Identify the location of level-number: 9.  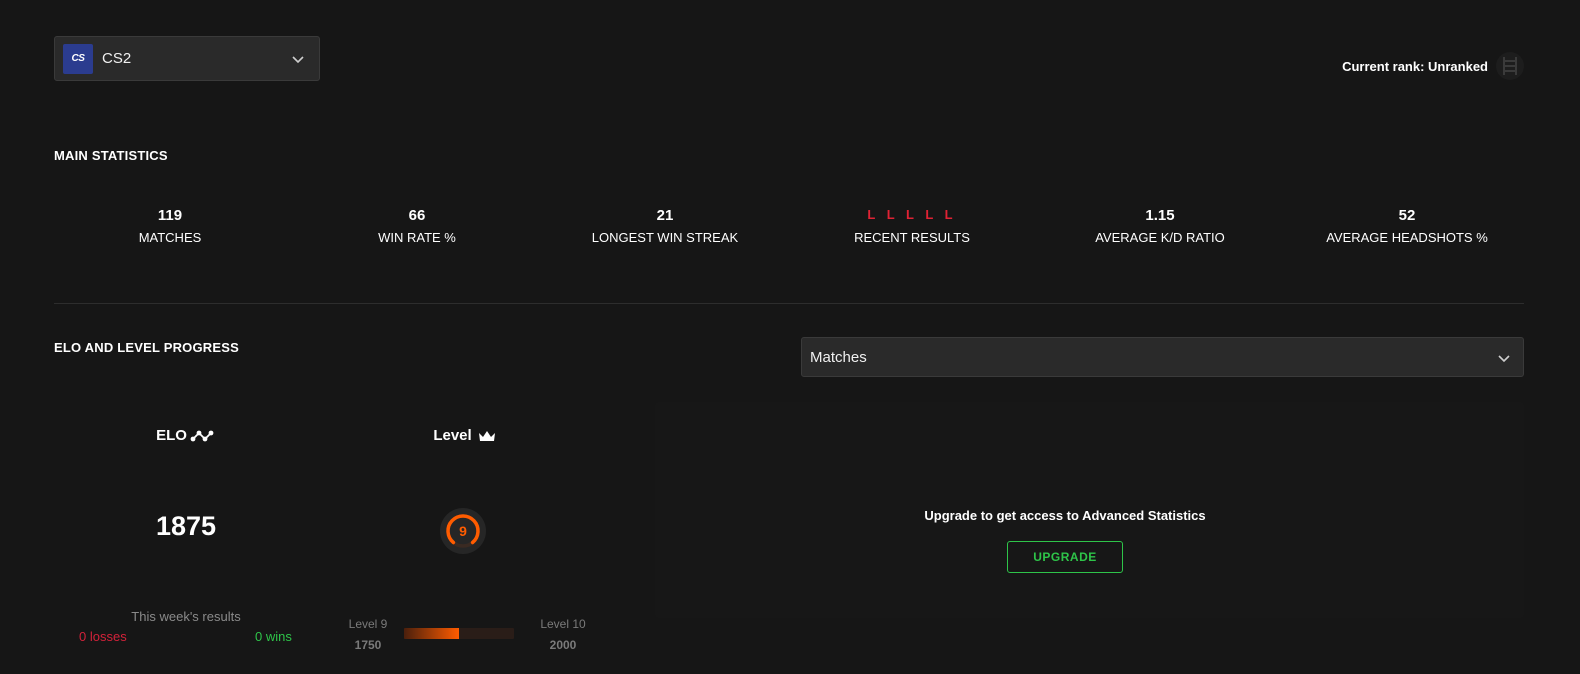
(463, 531).